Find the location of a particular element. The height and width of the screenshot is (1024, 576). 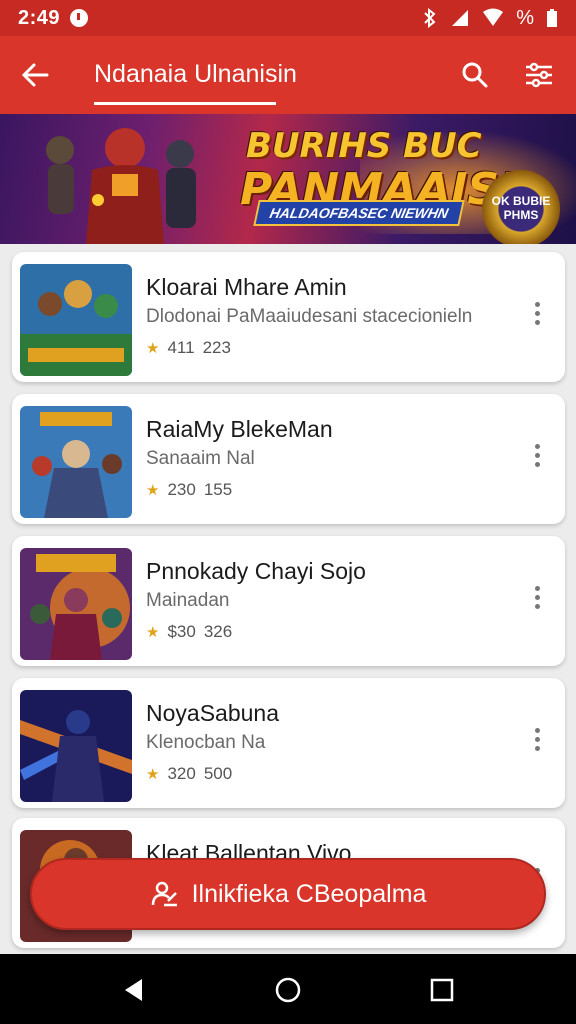

battery-percent: % is located at coordinates (525, 17).